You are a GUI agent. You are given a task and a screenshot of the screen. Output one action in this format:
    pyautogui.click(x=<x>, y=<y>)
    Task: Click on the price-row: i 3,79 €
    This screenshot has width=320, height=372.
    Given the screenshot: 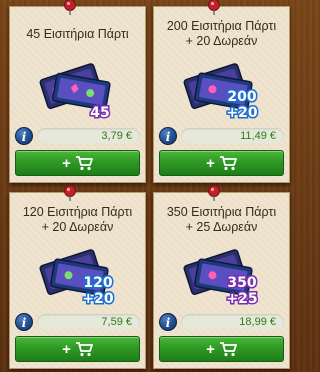 What is the action you would take?
    pyautogui.click(x=77, y=136)
    